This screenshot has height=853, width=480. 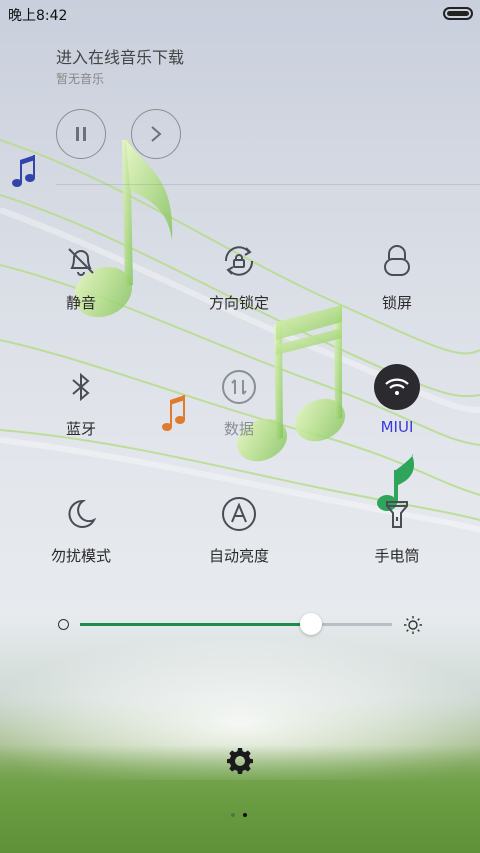 I want to click on brightness-high-icon, so click(x=413, y=625).